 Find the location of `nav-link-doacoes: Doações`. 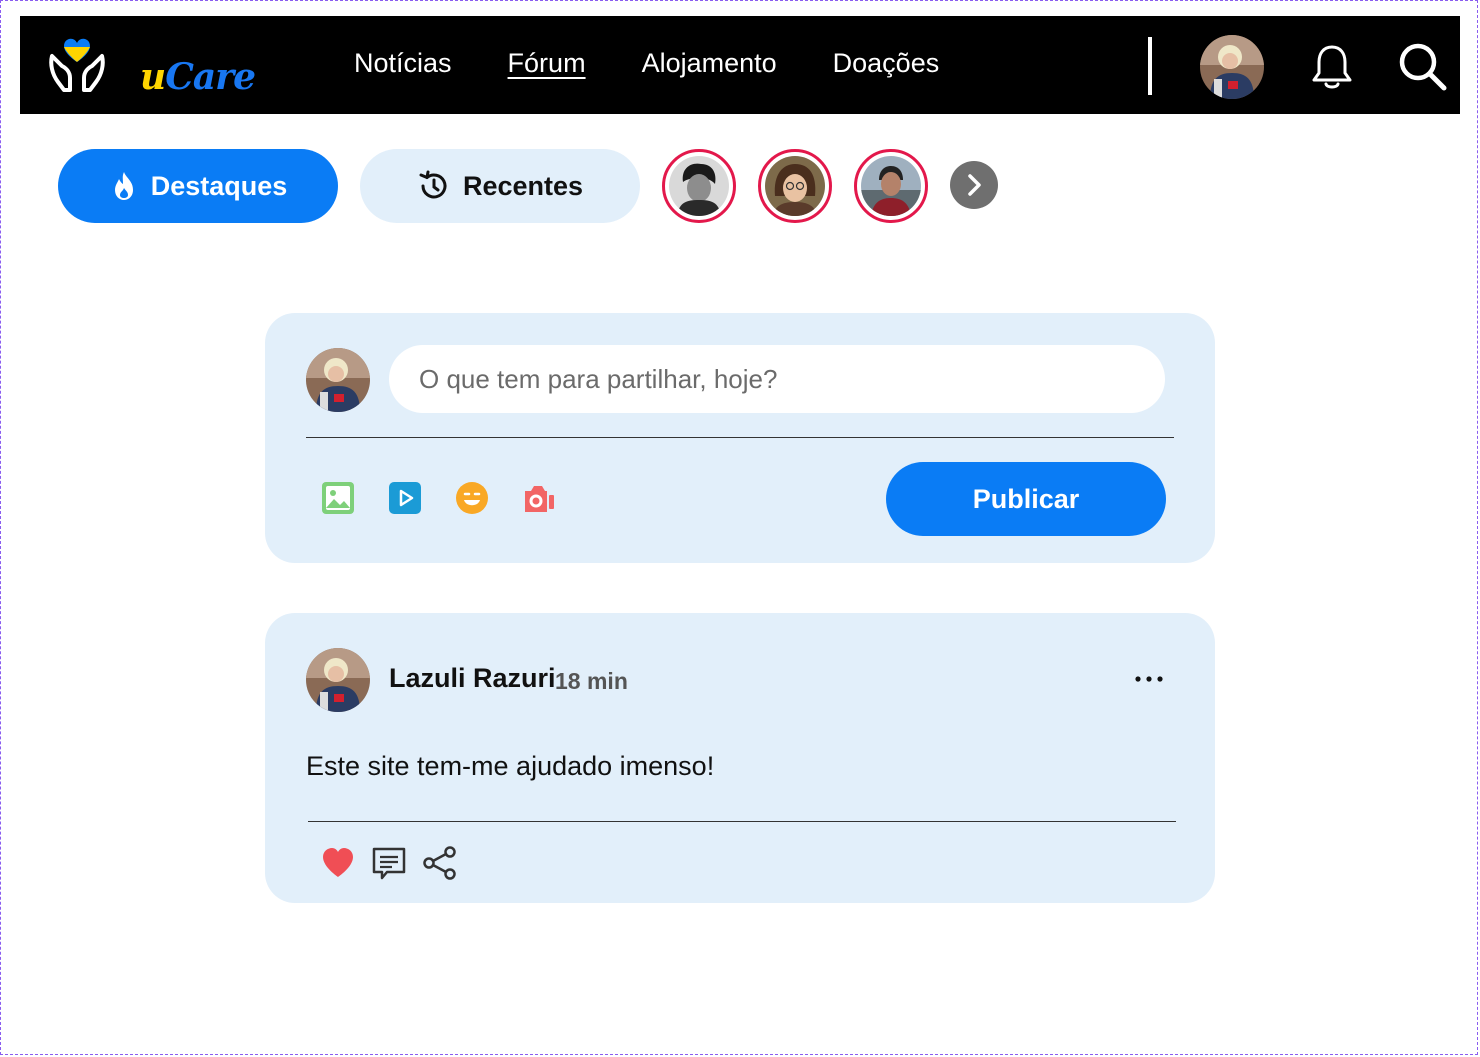

nav-link-doacoes: Doações is located at coordinates (886, 63).